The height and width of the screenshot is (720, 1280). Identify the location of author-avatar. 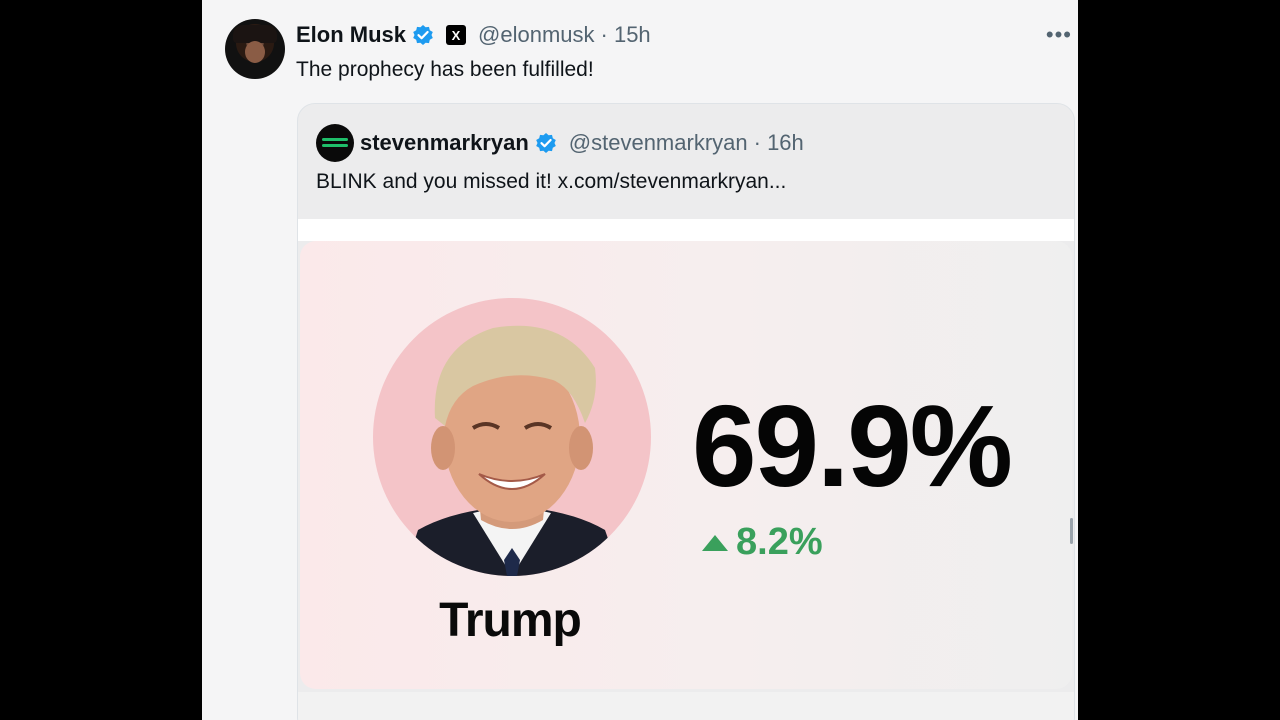
(255, 49).